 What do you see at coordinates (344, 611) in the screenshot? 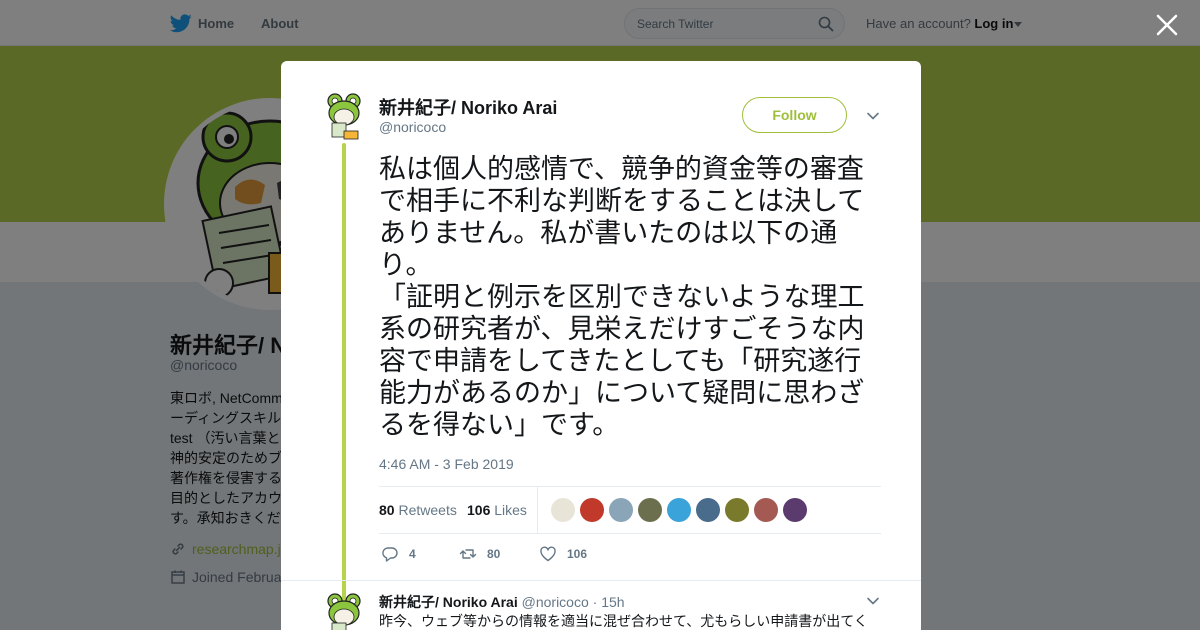
I see `reply-author-avatar` at bounding box center [344, 611].